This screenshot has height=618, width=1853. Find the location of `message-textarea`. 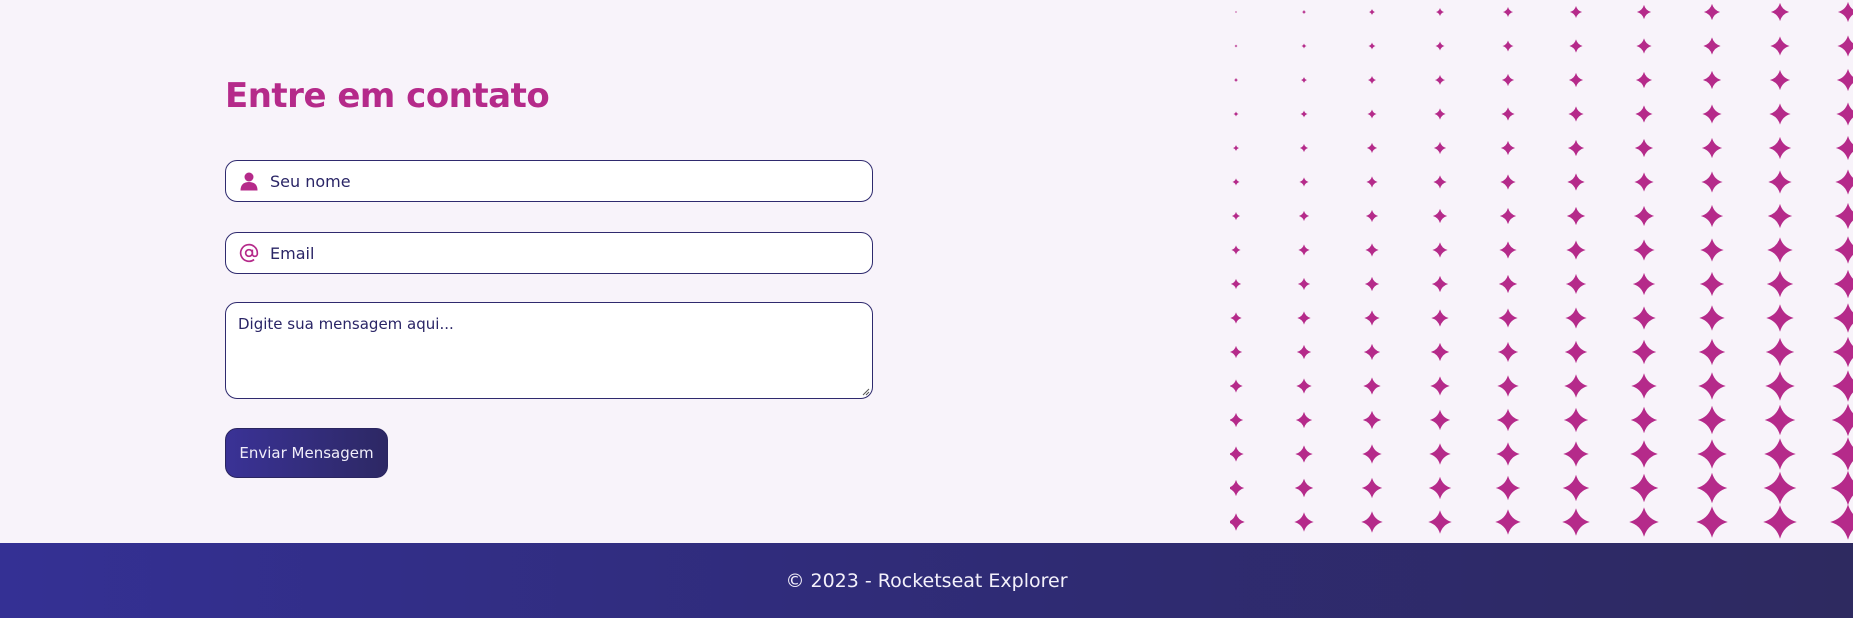

message-textarea is located at coordinates (549, 350).